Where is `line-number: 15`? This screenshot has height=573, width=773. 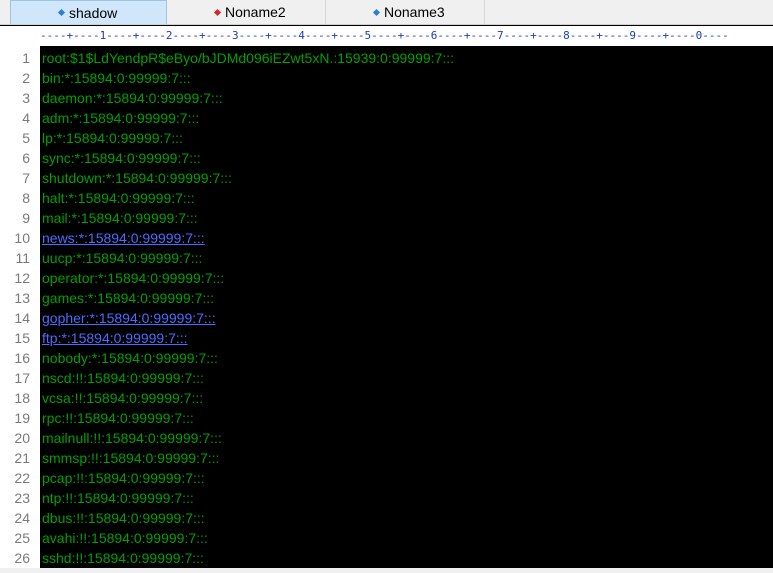
line-number: 15 is located at coordinates (22, 338).